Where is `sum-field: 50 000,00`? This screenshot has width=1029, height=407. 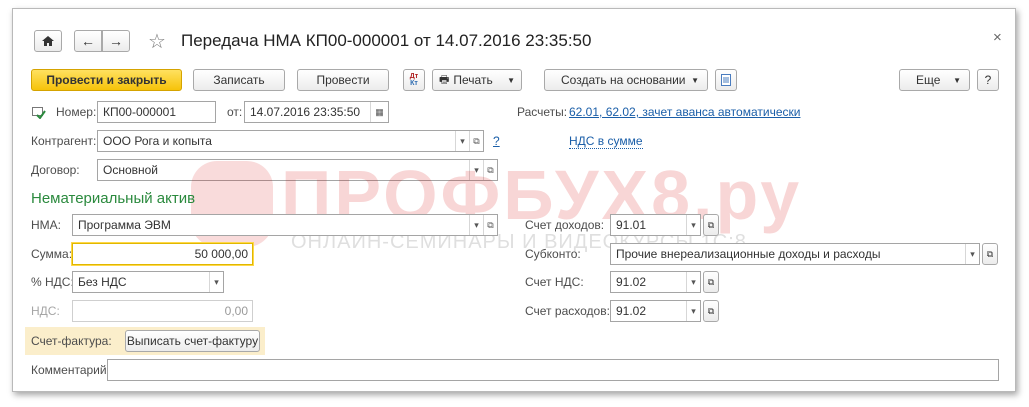
sum-field: 50 000,00 is located at coordinates (162, 254).